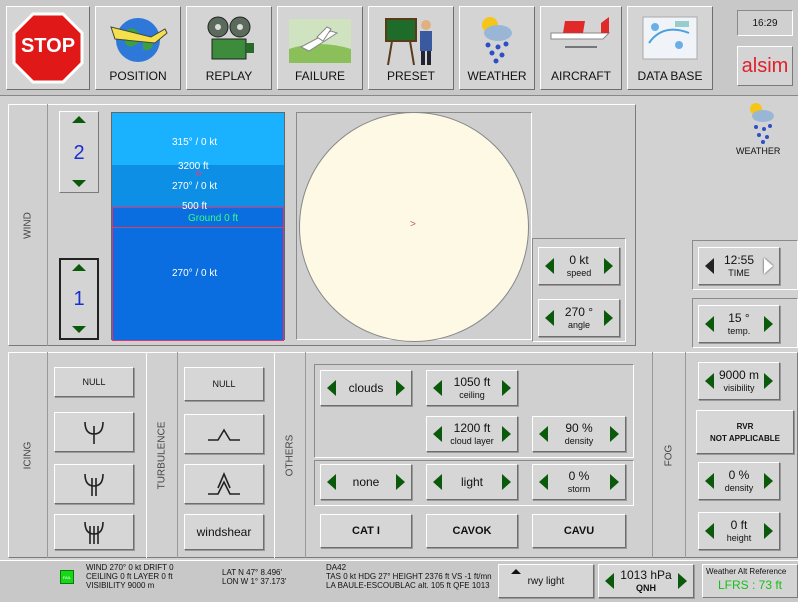  I want to click on precip-type-prev-button, so click(331, 482).